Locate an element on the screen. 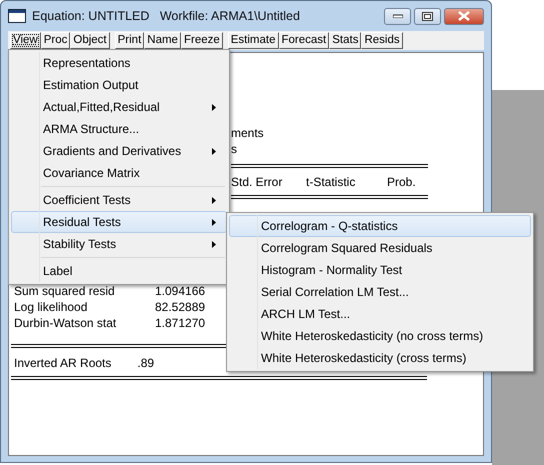 This screenshot has width=544, height=465. stat-value: 82.52889 is located at coordinates (180, 307).